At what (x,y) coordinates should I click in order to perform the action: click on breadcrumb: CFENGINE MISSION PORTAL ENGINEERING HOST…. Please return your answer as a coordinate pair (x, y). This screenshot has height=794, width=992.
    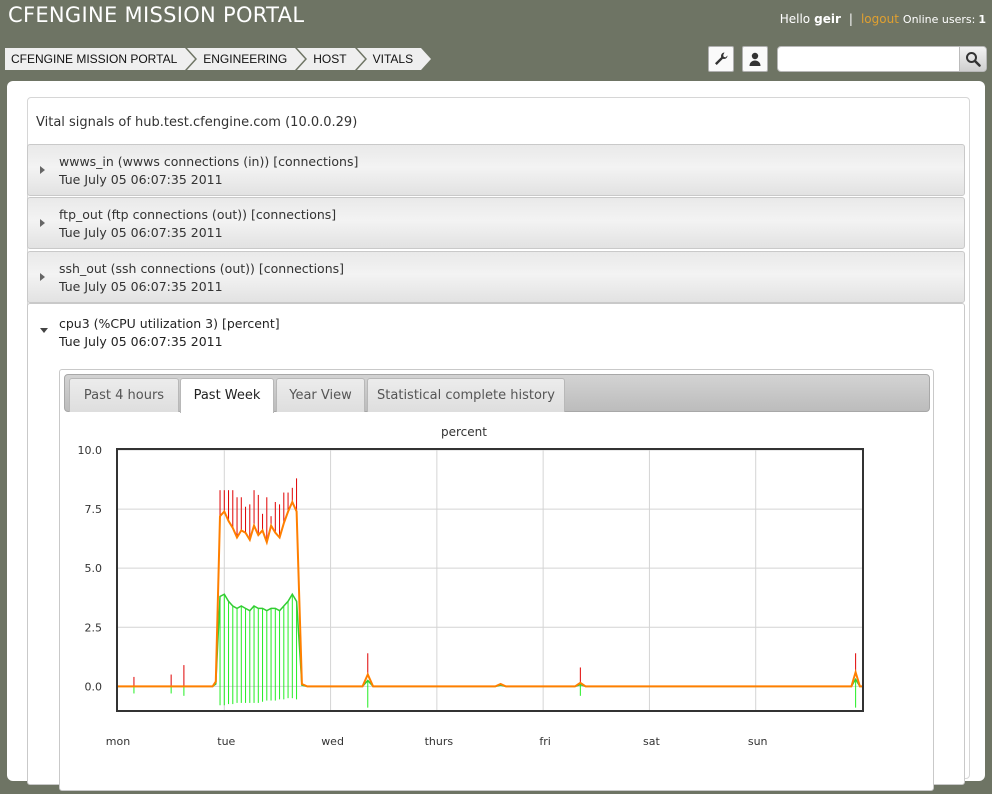
    Looking at the image, I should click on (219, 59).